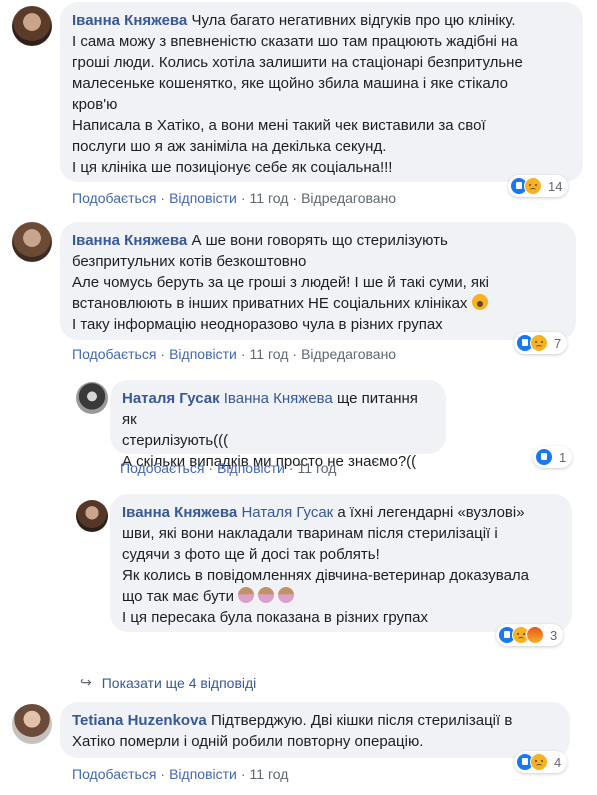 Image resolution: width=597 pixels, height=795 pixels. I want to click on mention-link: Наталя Гусак, so click(287, 512).